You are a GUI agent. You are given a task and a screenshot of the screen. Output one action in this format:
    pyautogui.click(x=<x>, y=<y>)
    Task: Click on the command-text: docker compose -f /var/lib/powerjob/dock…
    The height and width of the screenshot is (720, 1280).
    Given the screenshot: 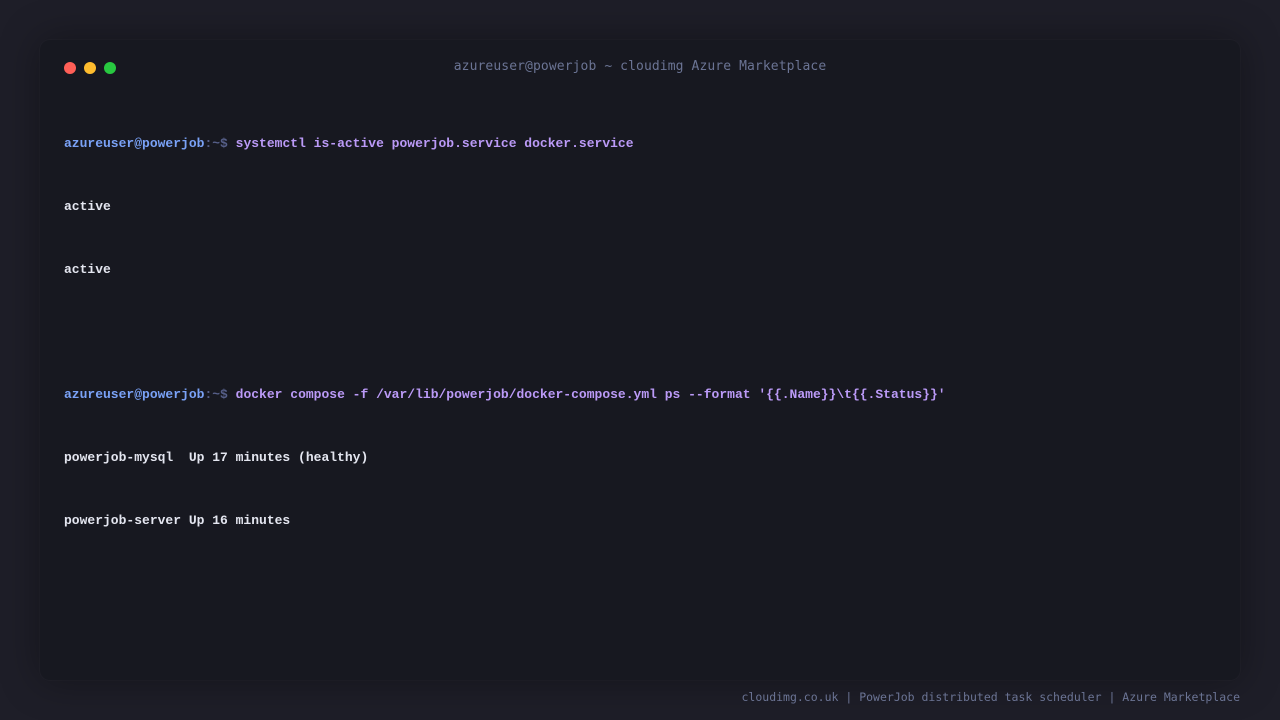 What is the action you would take?
    pyautogui.click(x=590, y=394)
    